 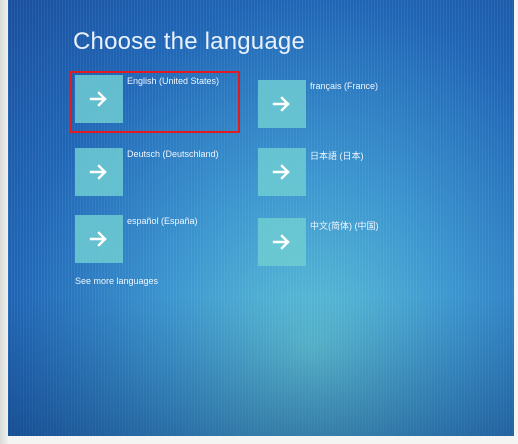 I want to click on page-title: Choose the language, so click(x=189, y=41).